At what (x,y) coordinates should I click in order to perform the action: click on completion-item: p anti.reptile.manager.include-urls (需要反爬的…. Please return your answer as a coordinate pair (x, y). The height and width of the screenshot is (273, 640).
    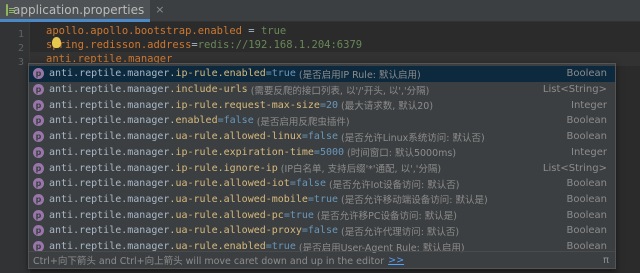
    Looking at the image, I should click on (322, 90).